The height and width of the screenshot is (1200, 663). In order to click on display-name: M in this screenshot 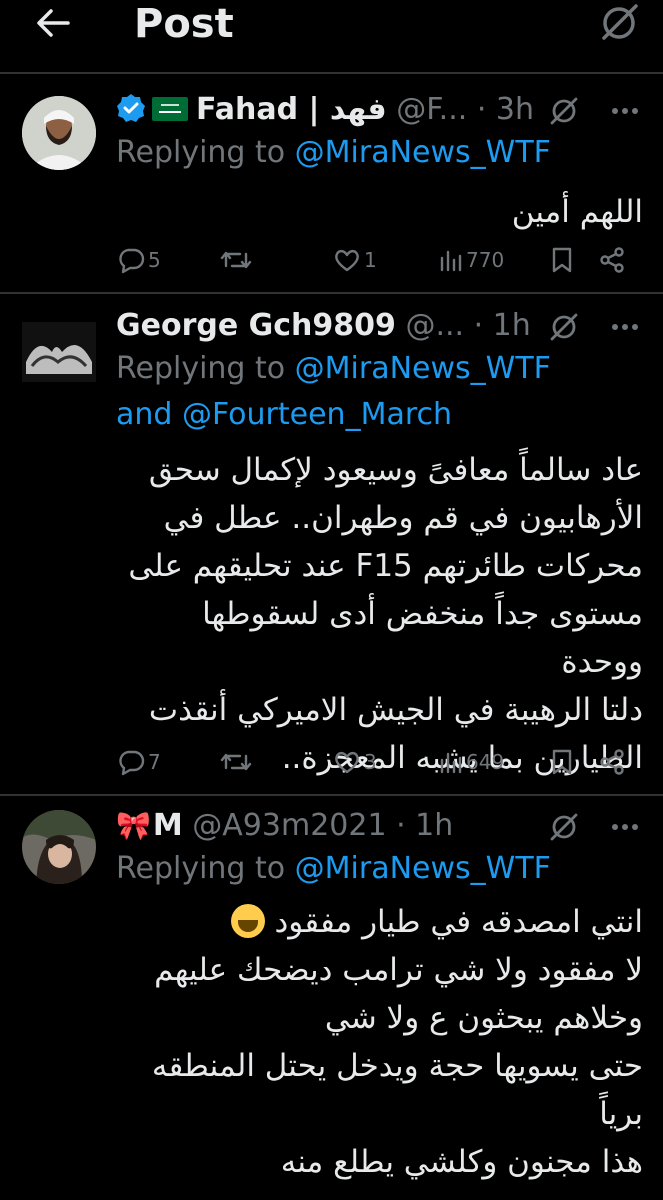, I will do `click(168, 825)`.